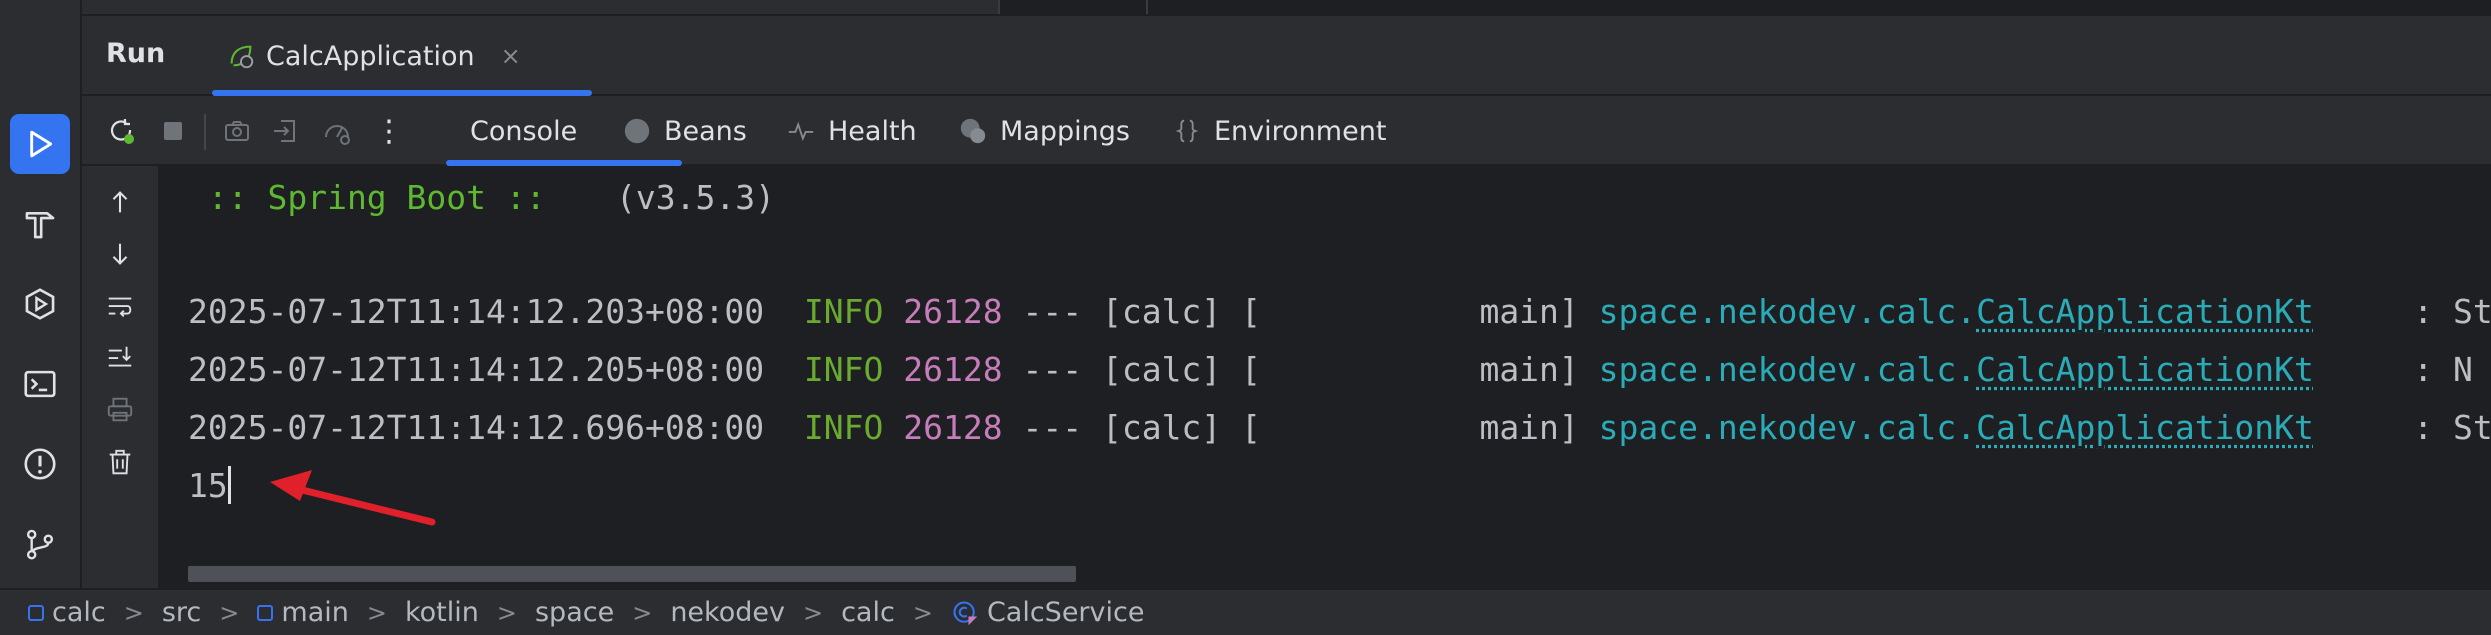 This screenshot has height=635, width=2491. I want to click on tool-window-title: Run, so click(136, 53).